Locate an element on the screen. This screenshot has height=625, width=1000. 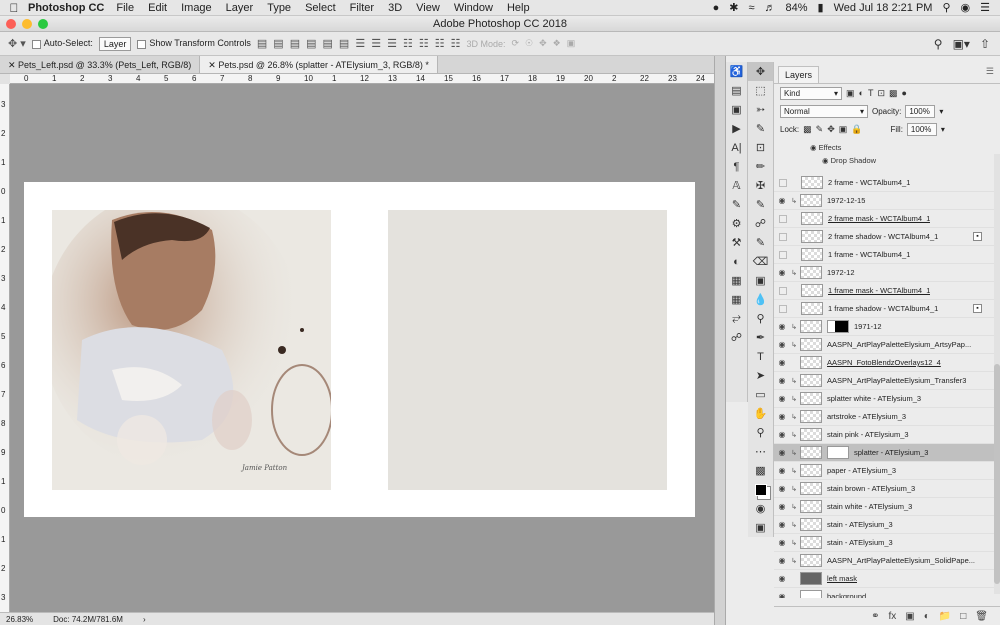
layer-row: 2 frame shadow - WCTAlbum4_1 ▪ is located at coordinates (887, 237).